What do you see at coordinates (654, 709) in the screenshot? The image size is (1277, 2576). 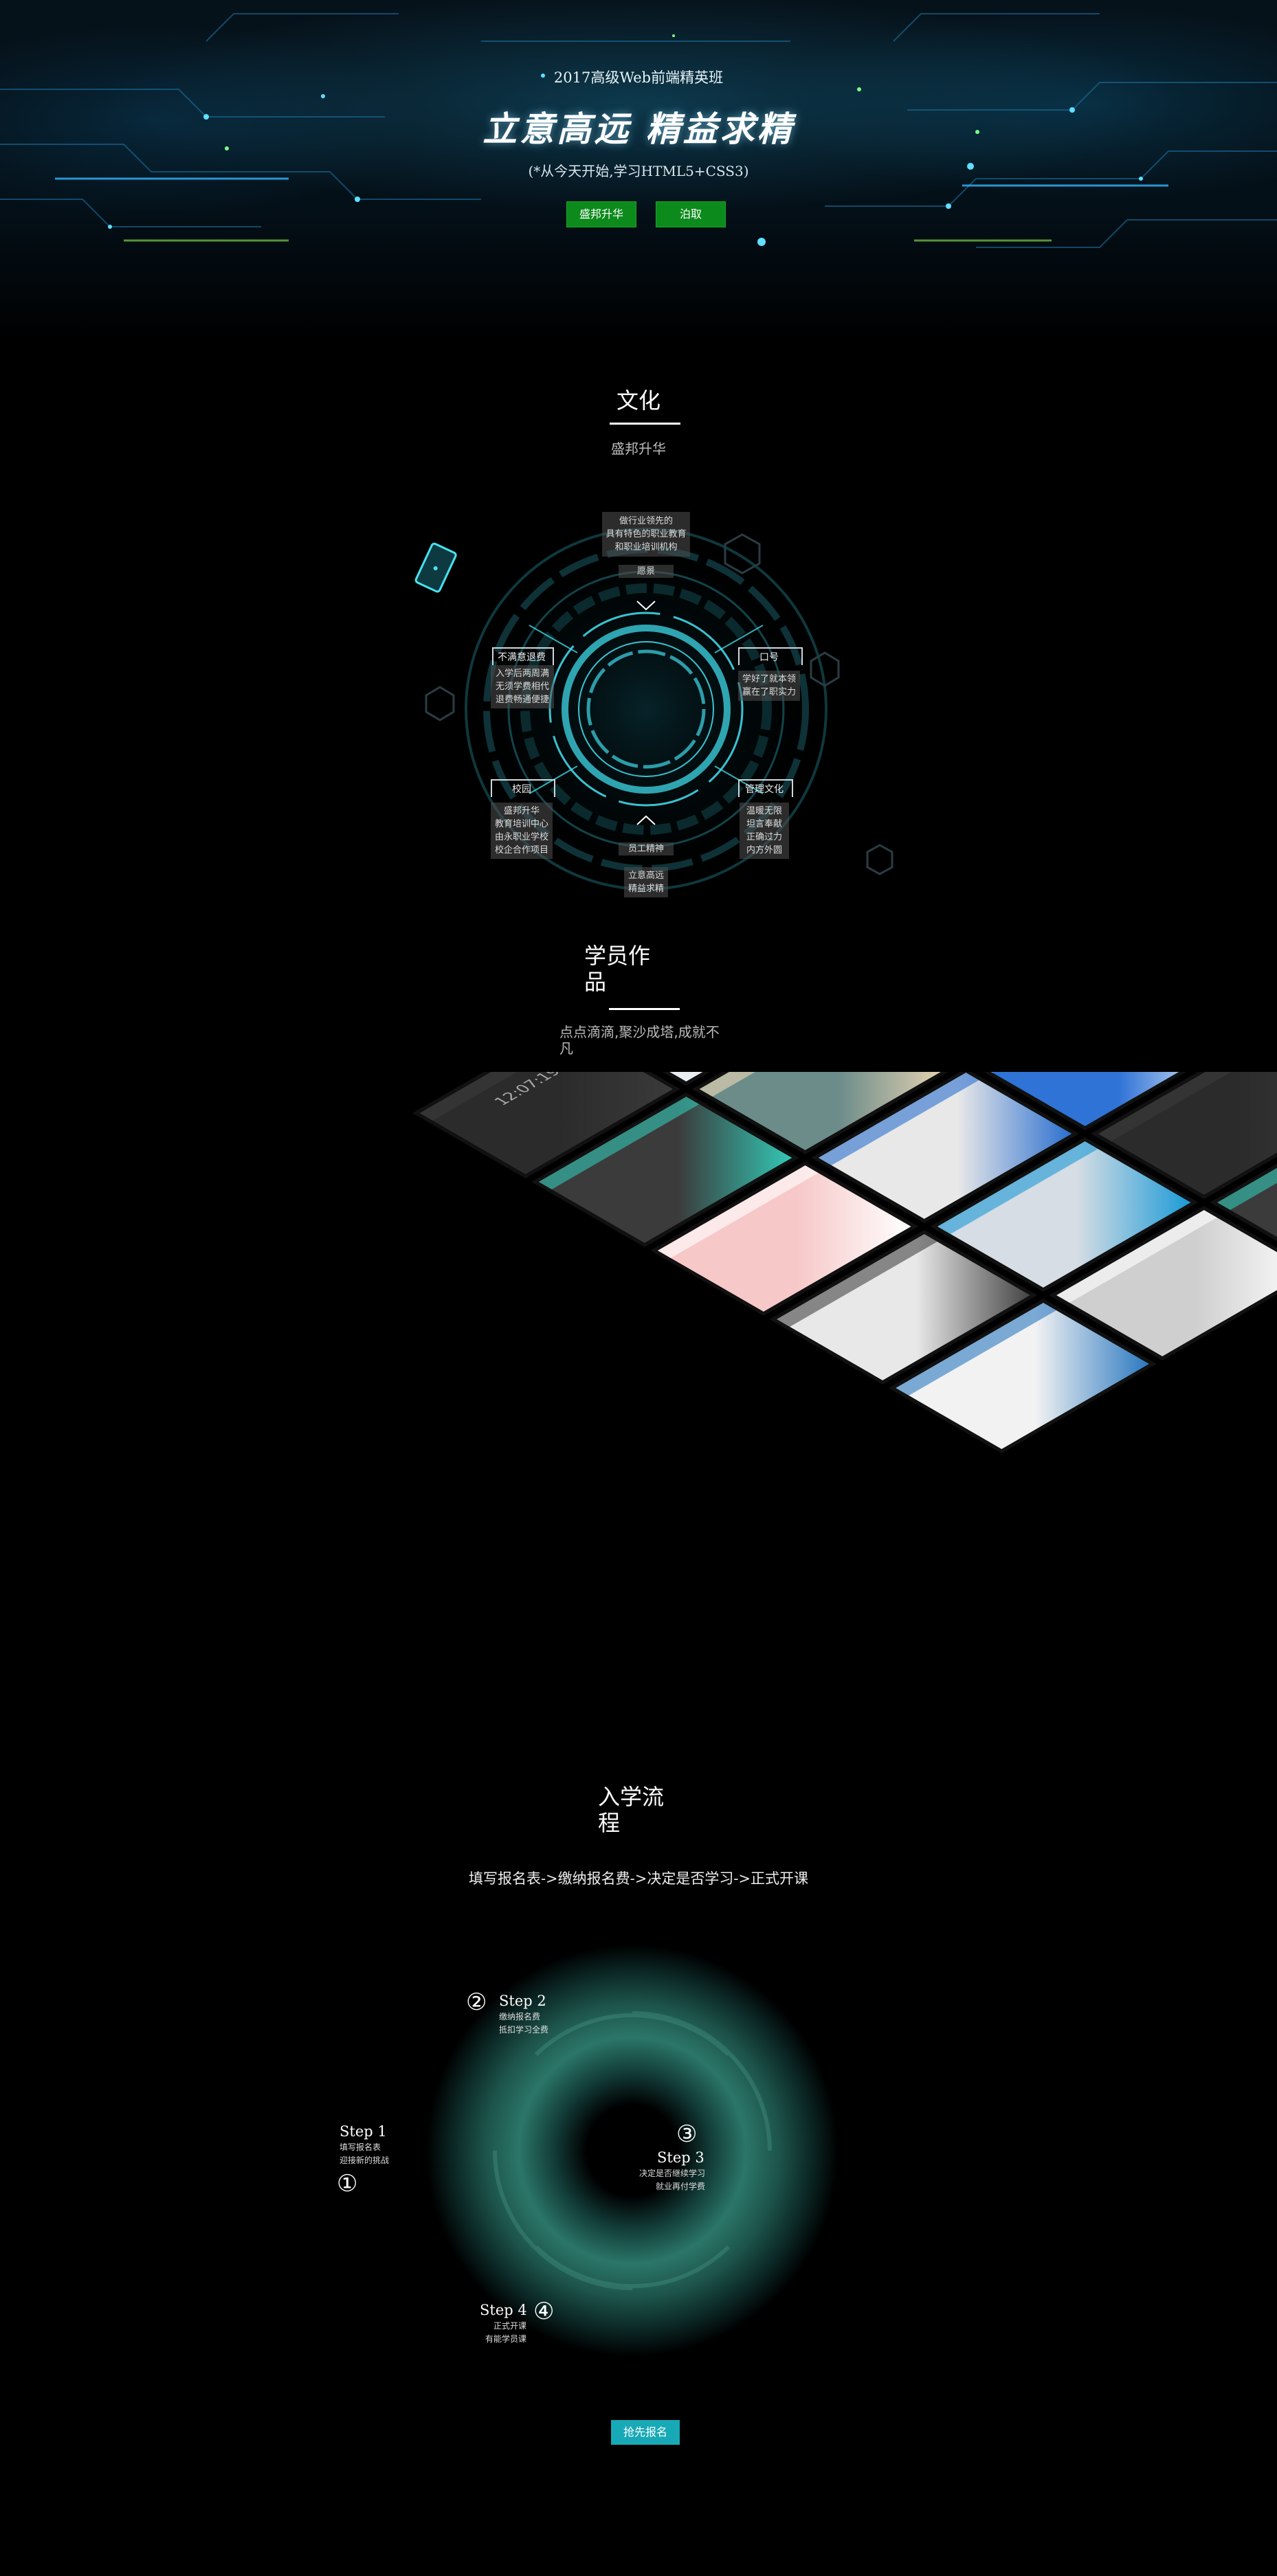 I see `culture-ring` at bounding box center [654, 709].